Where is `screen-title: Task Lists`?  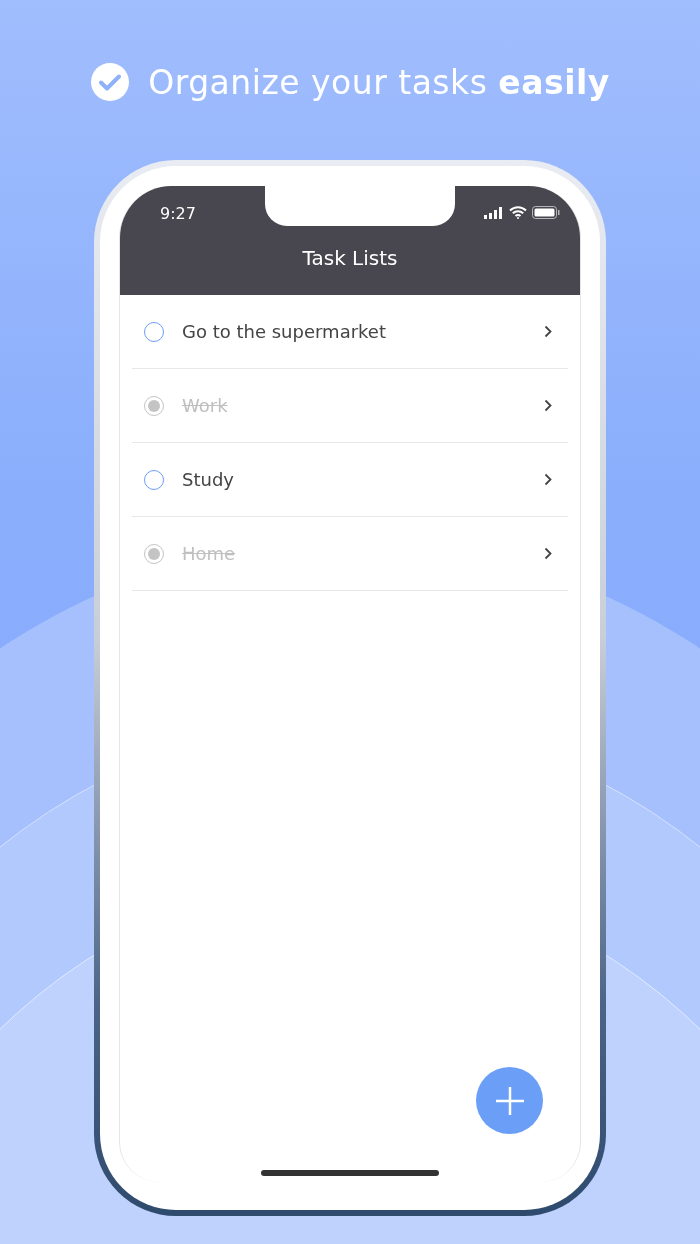
screen-title: Task Lists is located at coordinates (350, 257).